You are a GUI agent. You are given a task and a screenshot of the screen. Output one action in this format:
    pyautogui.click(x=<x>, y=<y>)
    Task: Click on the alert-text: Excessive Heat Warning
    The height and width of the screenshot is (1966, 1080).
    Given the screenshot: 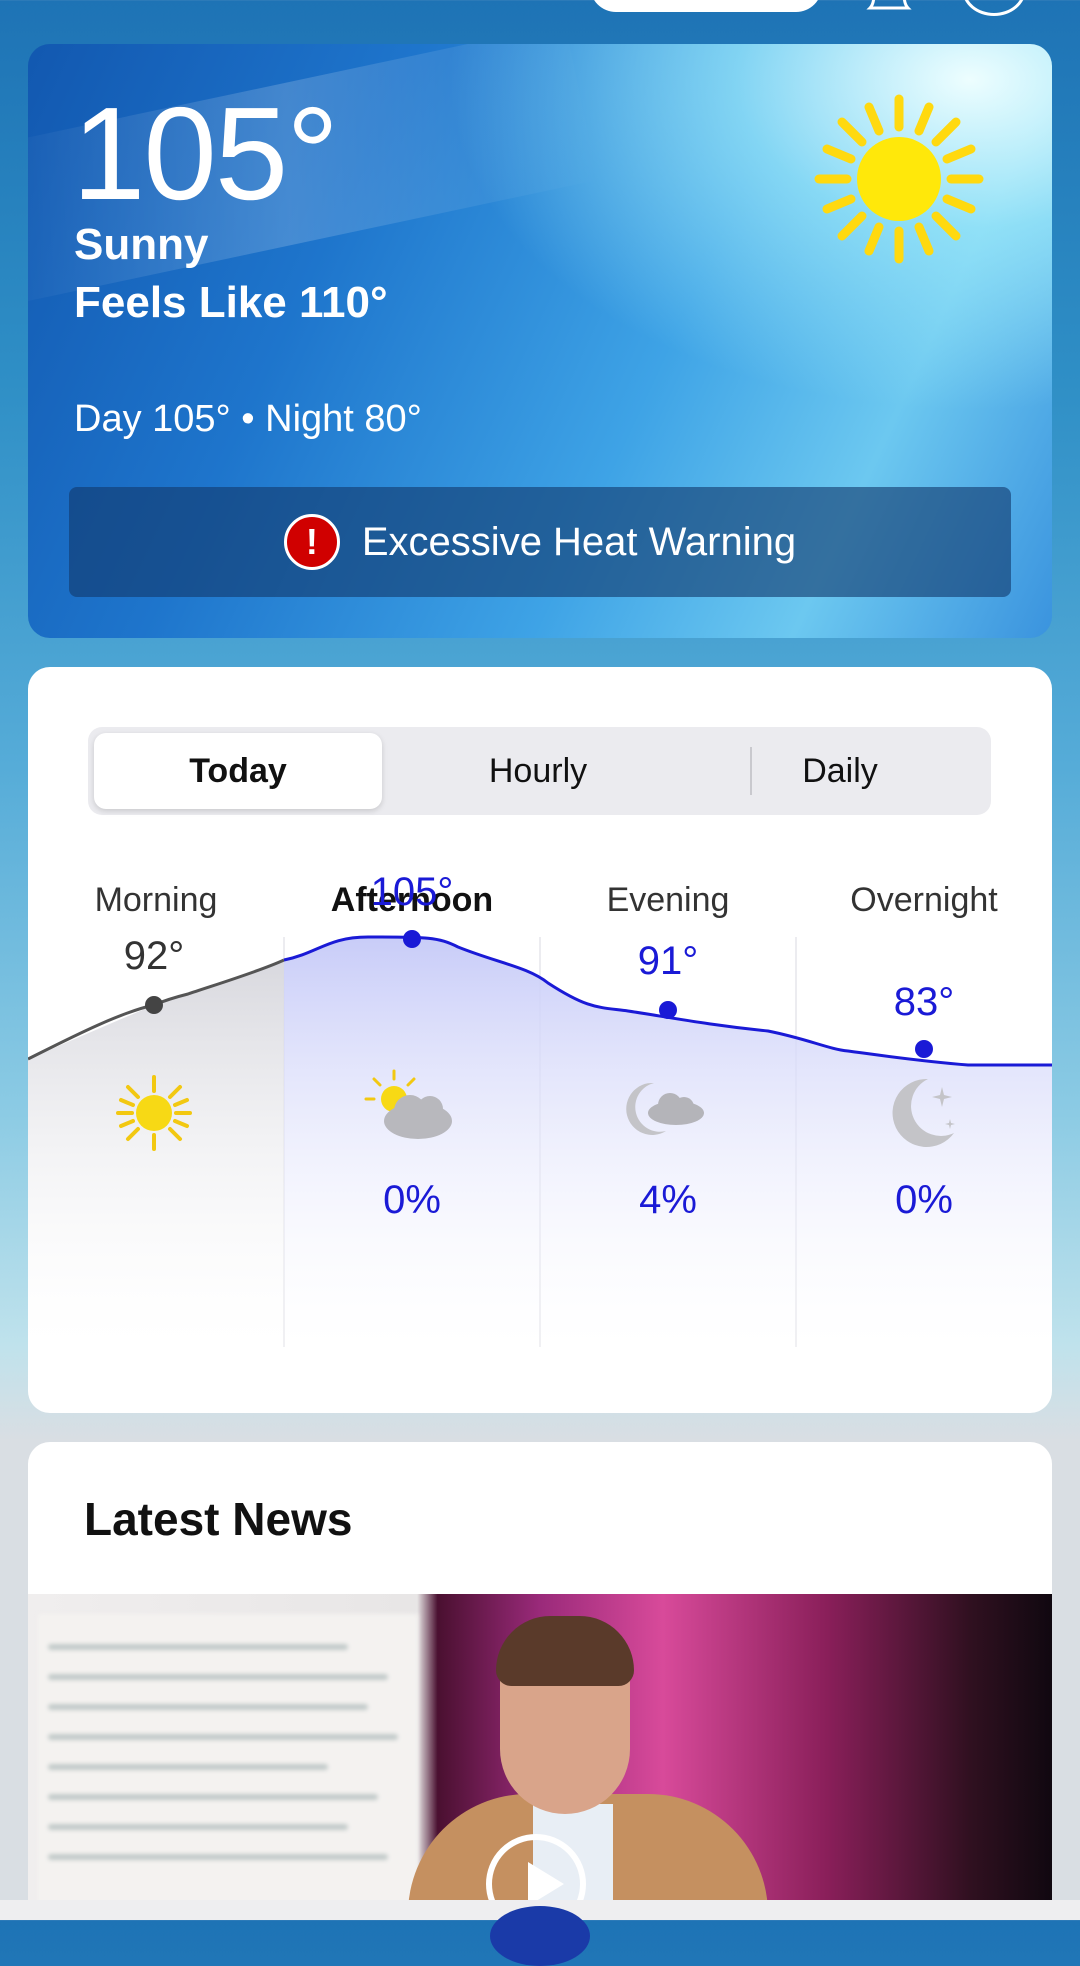 What is the action you would take?
    pyautogui.click(x=579, y=541)
    